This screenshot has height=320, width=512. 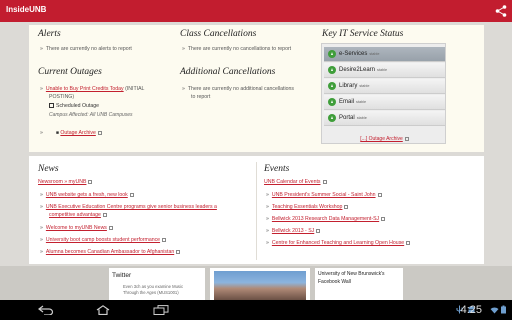 I want to click on news-source: Newsroom » myUNB, so click(x=65, y=183).